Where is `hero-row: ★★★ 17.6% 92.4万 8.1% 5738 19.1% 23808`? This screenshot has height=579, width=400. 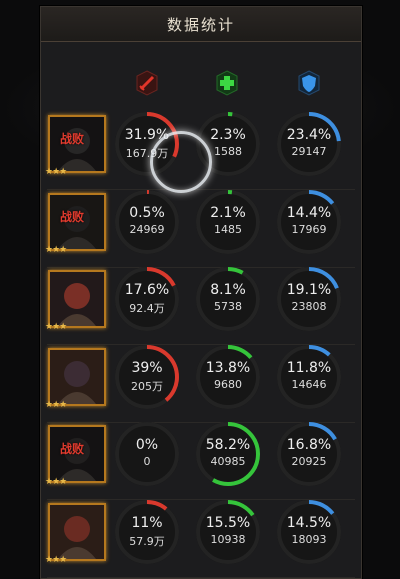 hero-row: ★★★ 17.6% 92.4万 8.1% 5738 19.1% 23808 is located at coordinates (201, 305).